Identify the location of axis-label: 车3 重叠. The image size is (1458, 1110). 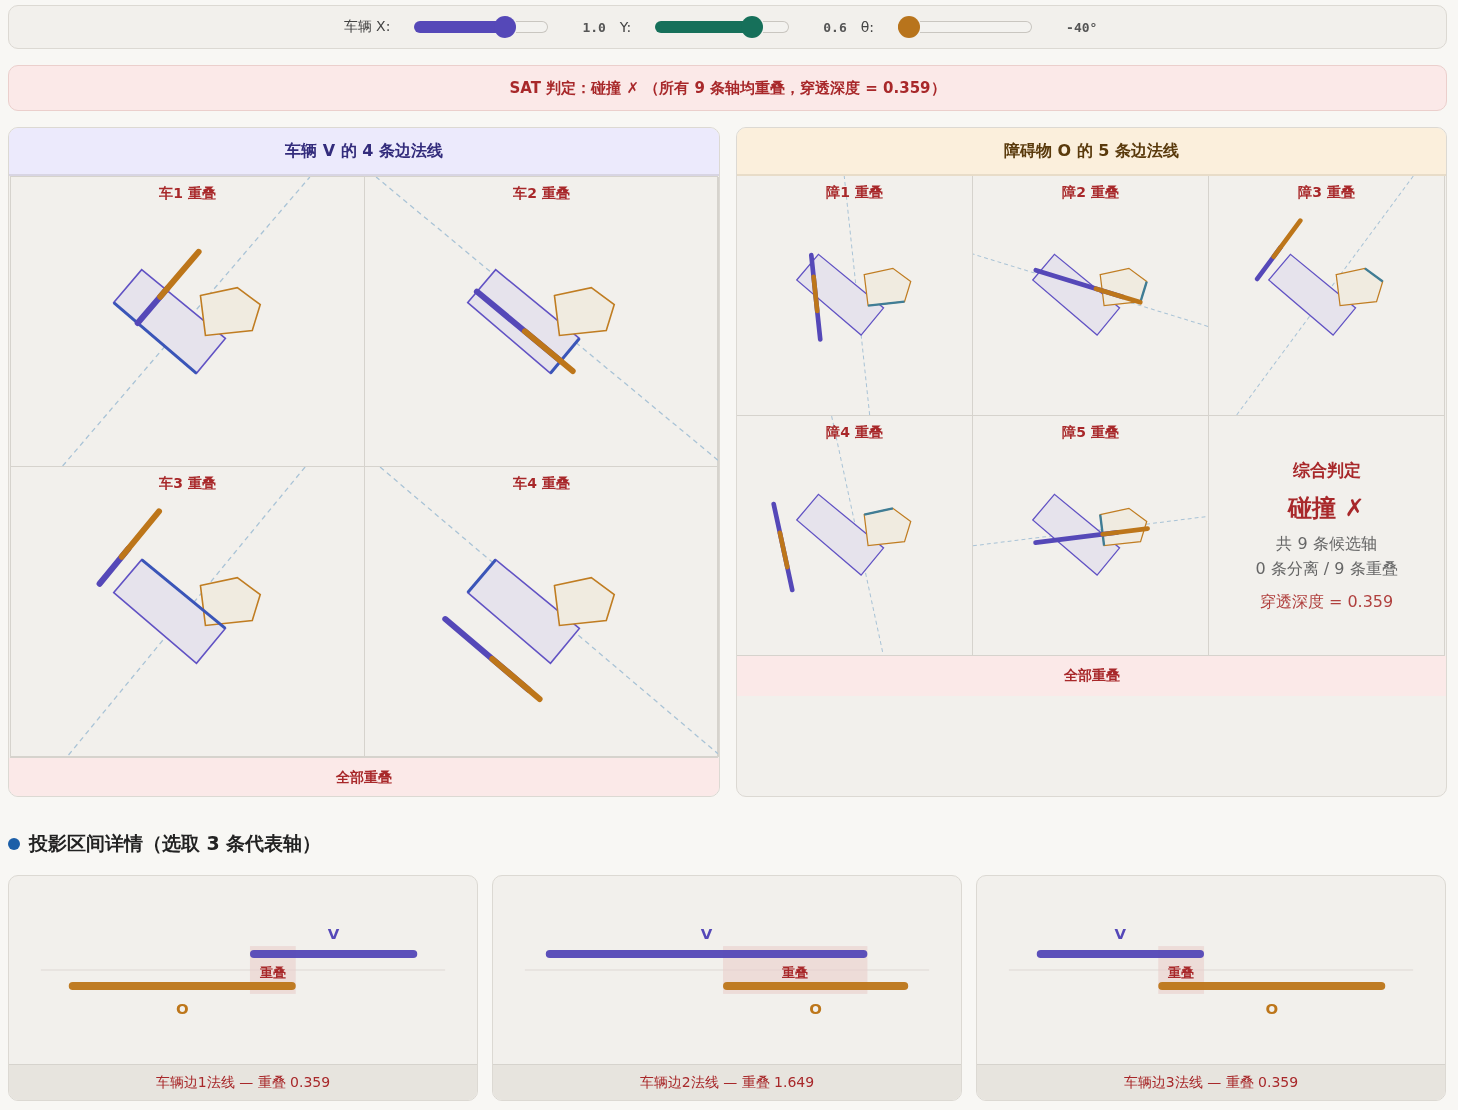
(187, 484).